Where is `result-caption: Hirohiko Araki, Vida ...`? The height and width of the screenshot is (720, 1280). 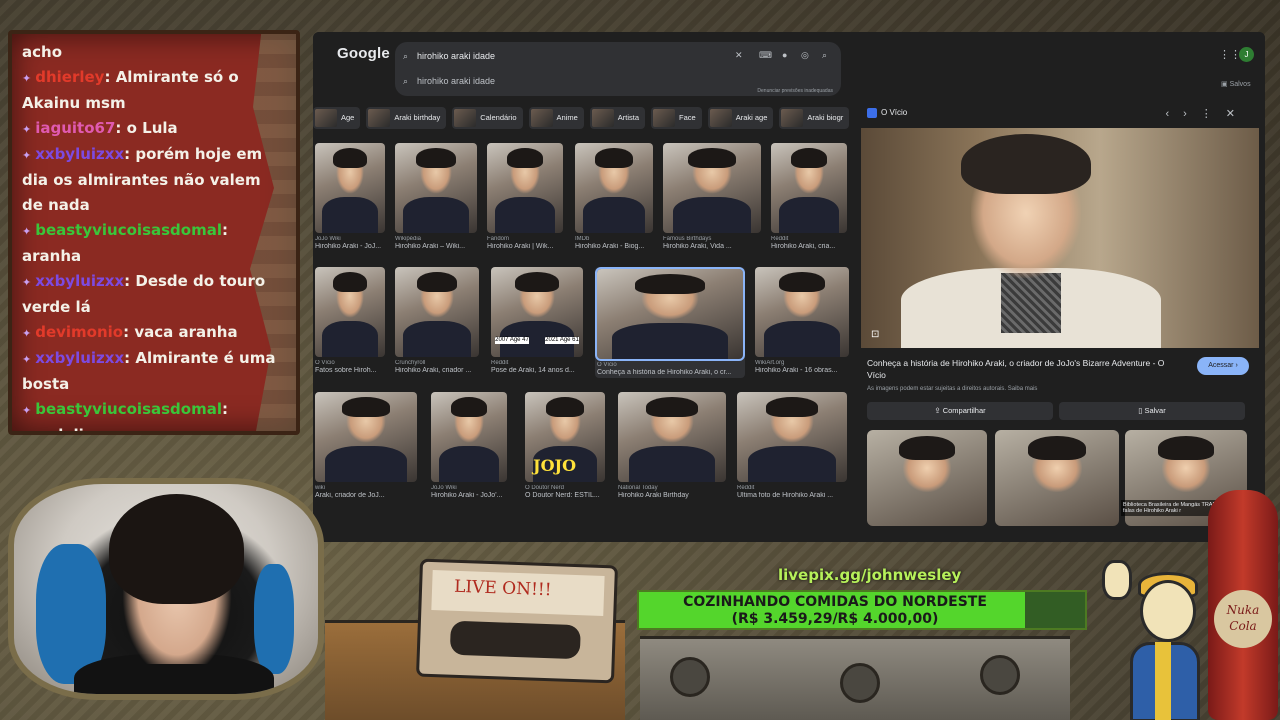 result-caption: Hirohiko Araki, Vida ... is located at coordinates (712, 246).